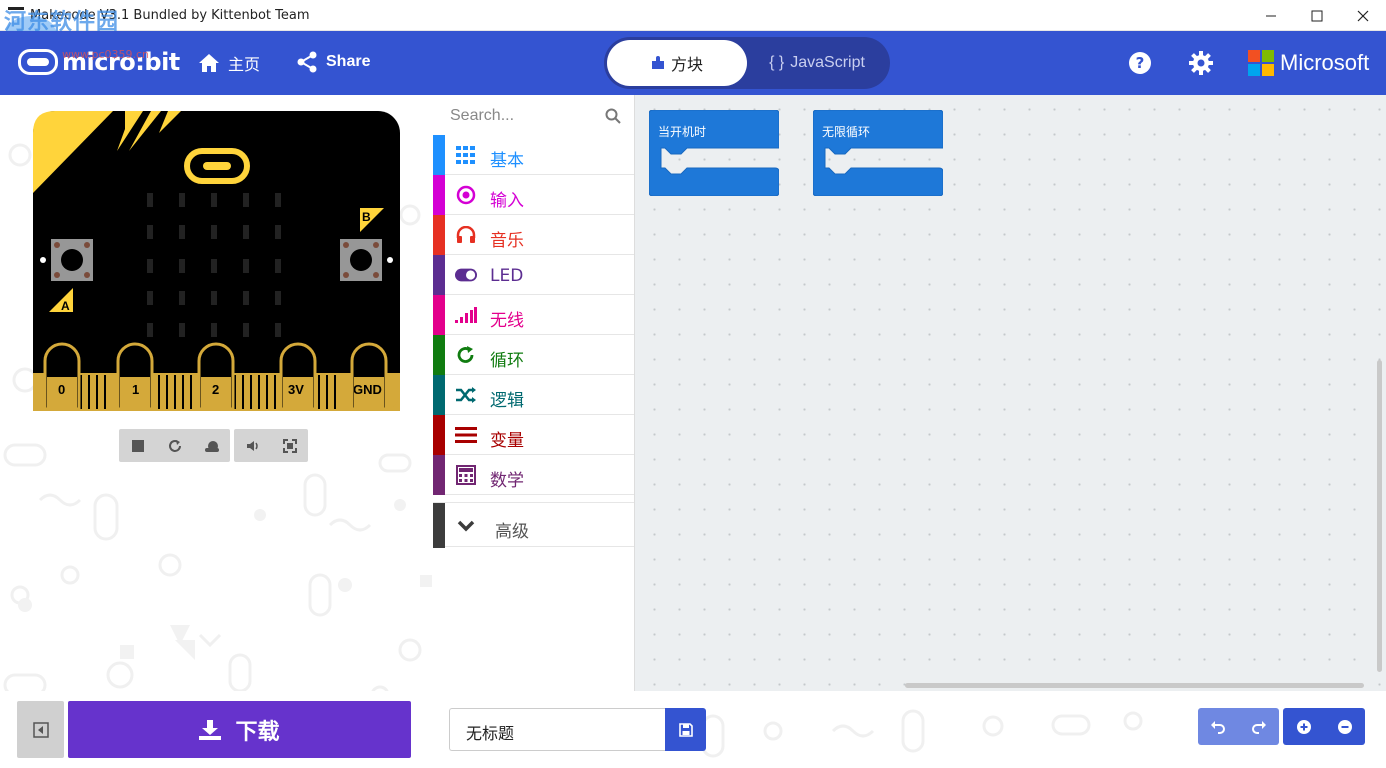 This screenshot has height=768, width=1386. I want to click on collapse-simulator-button, so click(40, 729).